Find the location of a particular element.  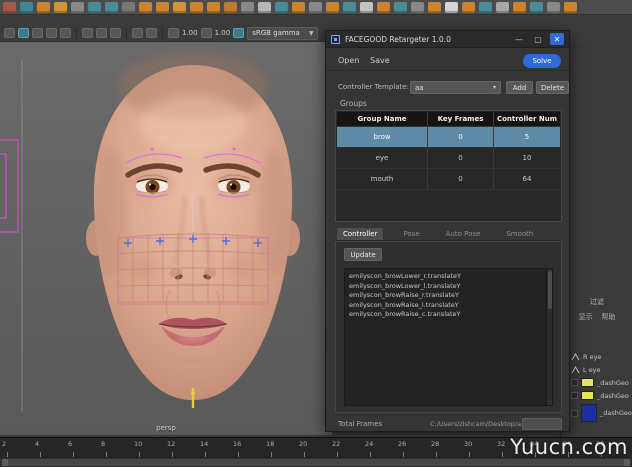

col-header-group-name: Group Name is located at coordinates (382, 119).